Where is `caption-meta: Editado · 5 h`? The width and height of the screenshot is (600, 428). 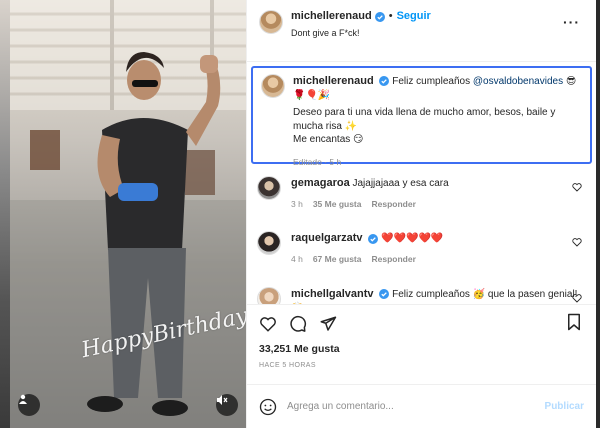 caption-meta: Editado · 5 h is located at coordinates (317, 161).